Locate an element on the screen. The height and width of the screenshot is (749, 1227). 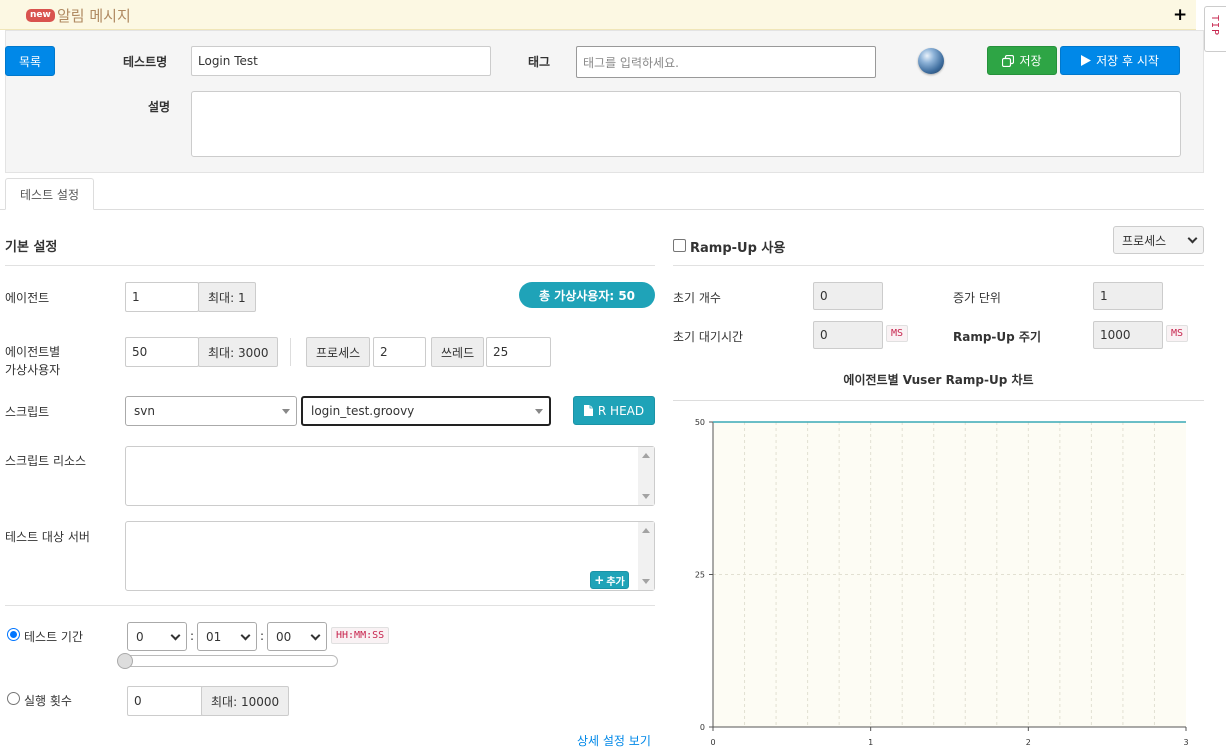
duration-minutes-value: 01 is located at coordinates (214, 636).